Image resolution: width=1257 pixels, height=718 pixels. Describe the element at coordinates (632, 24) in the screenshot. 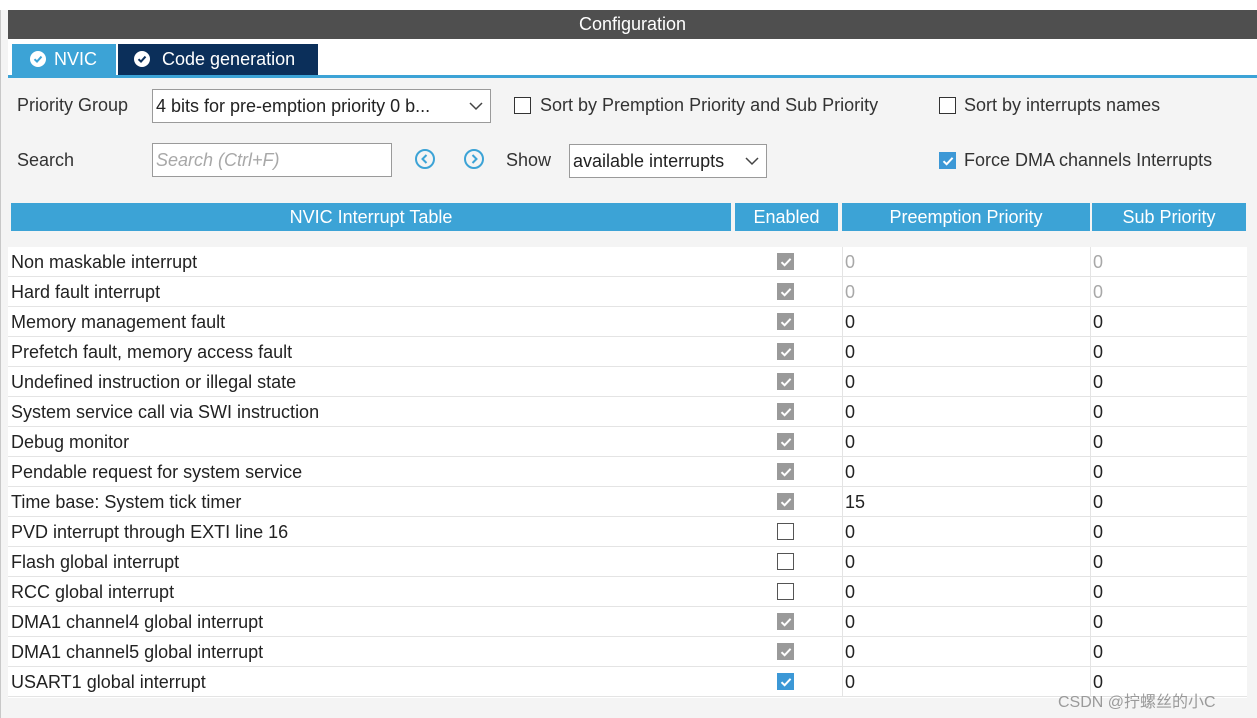

I see `configuration-title: Configuration` at that location.